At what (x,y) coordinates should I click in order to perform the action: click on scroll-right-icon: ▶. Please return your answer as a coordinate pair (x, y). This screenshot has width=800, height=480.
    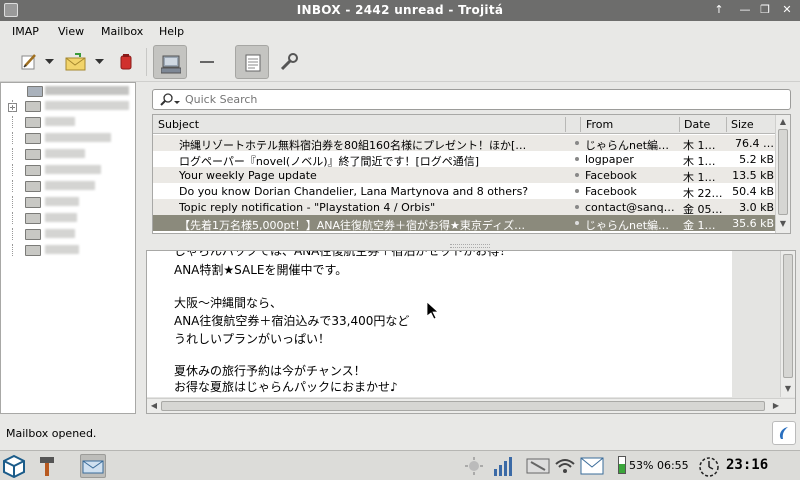
    Looking at the image, I should click on (776, 406).